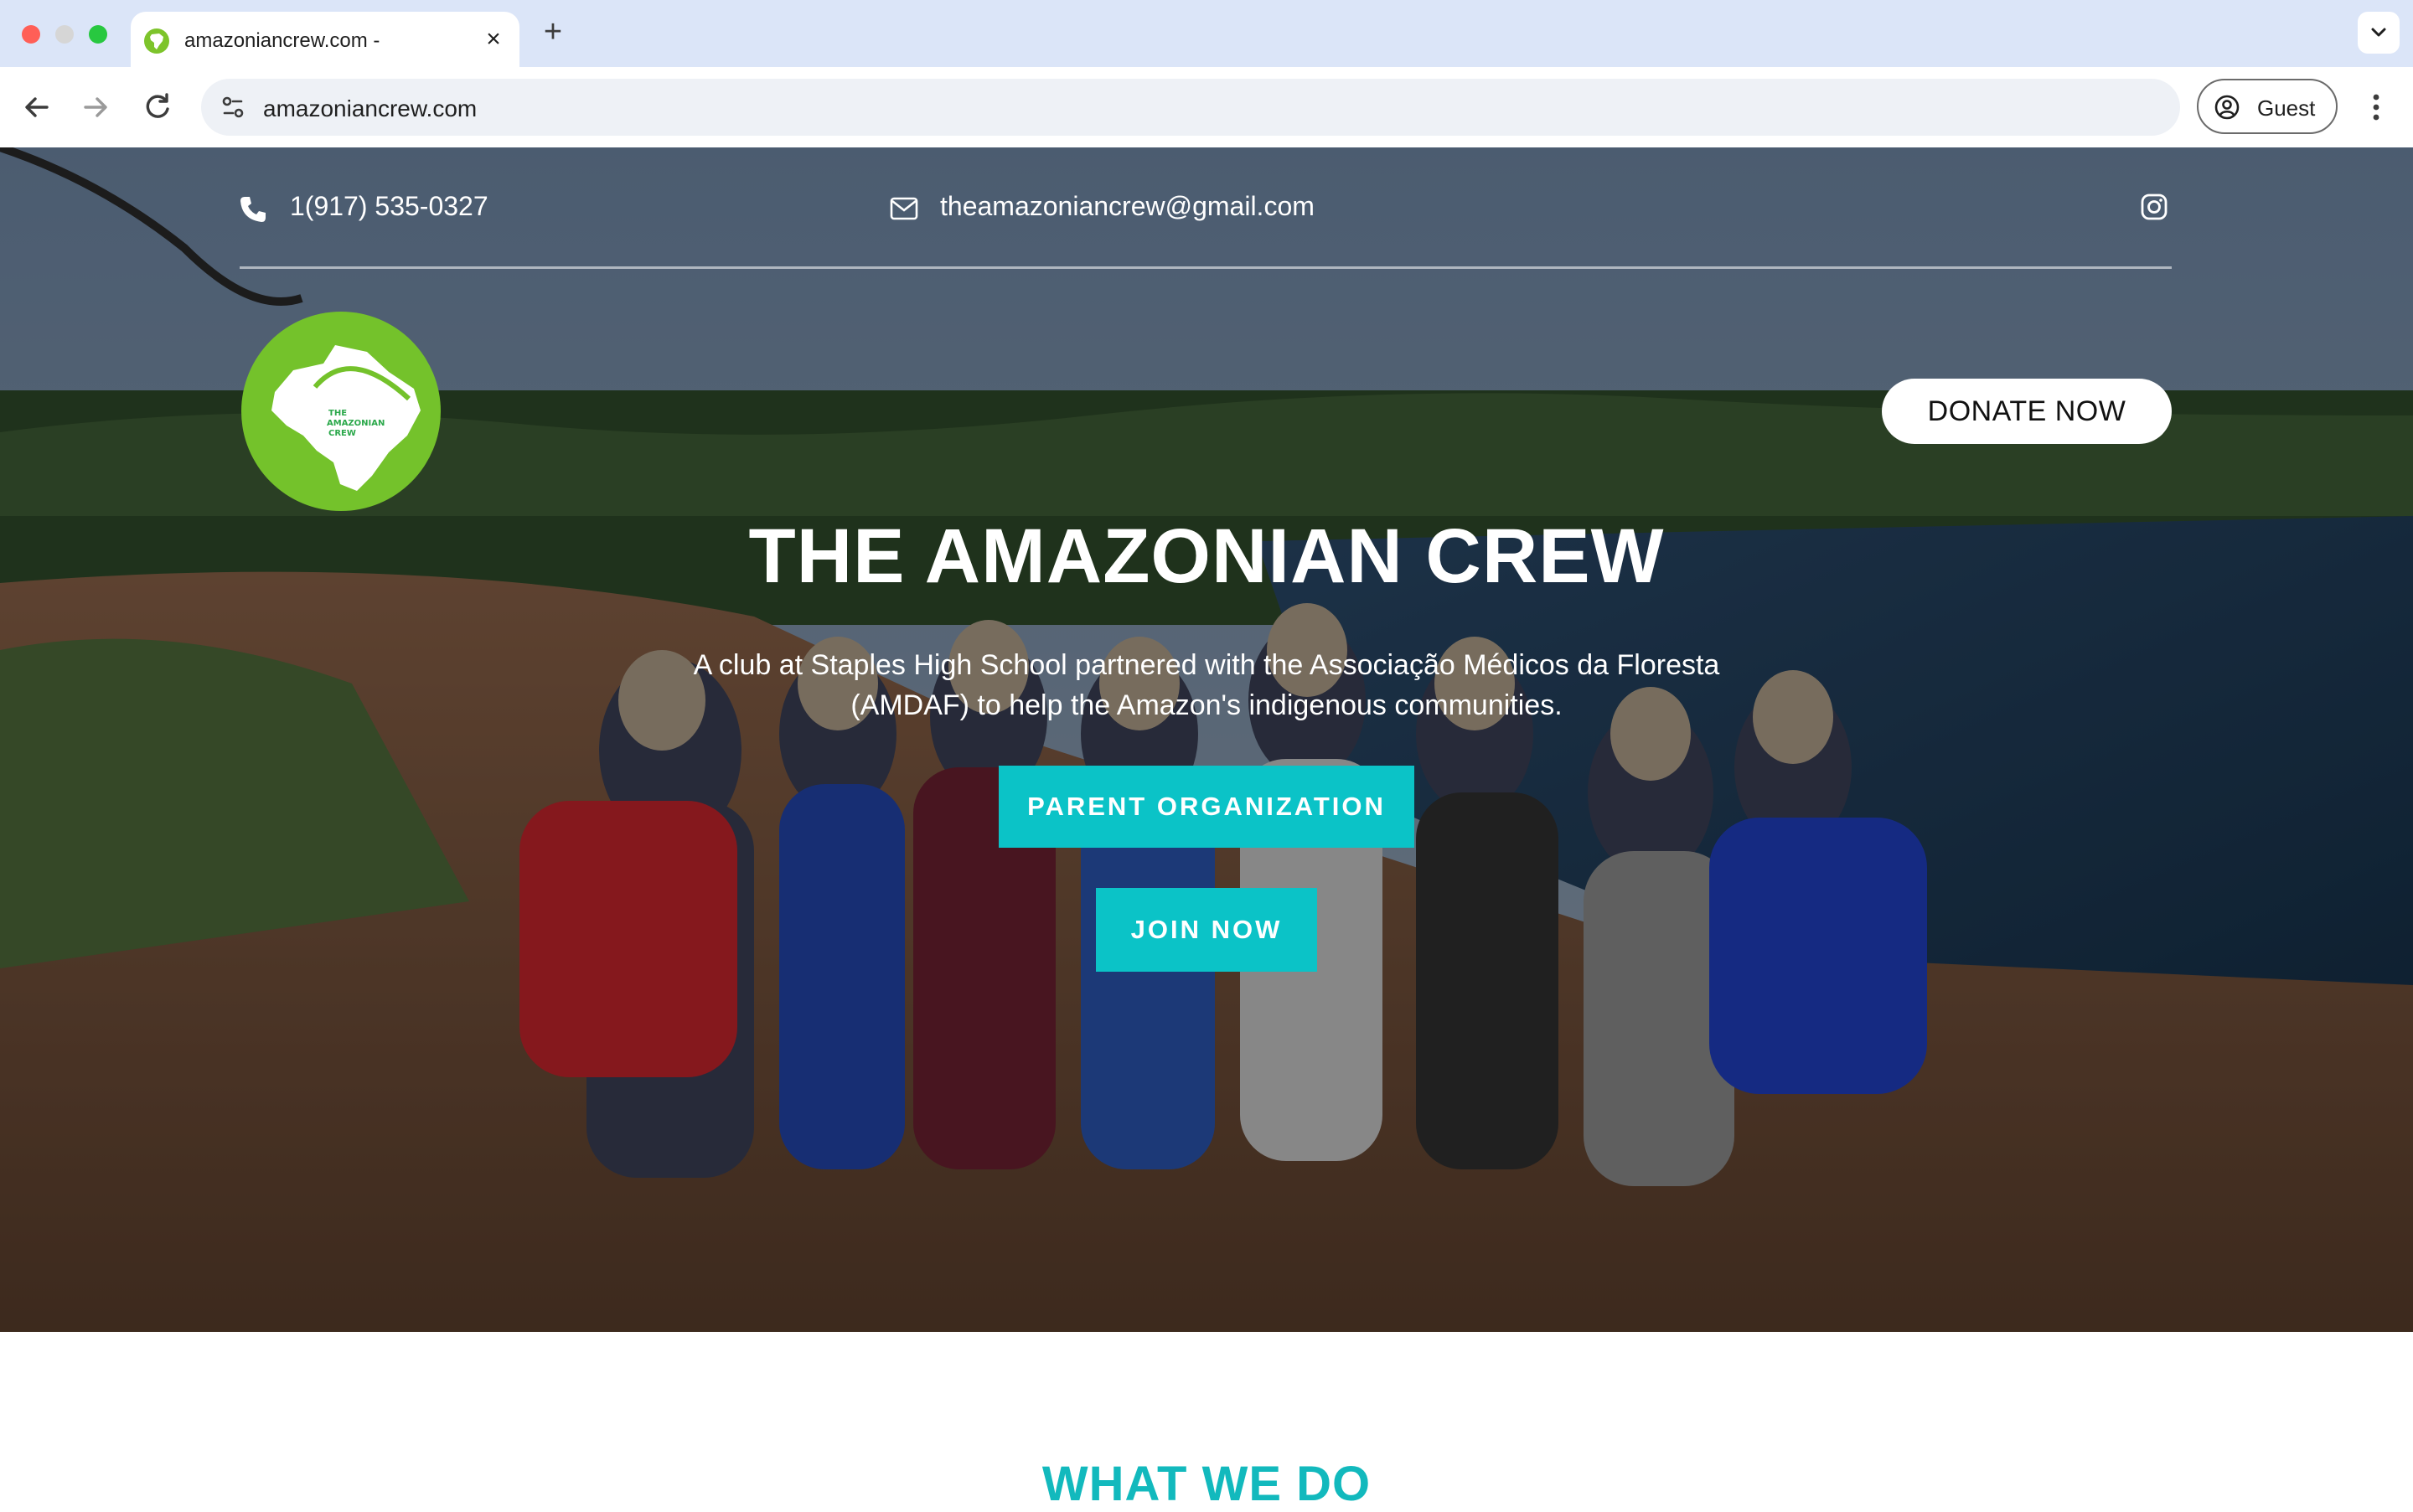  Describe the element at coordinates (389, 206) in the screenshot. I see `contact-phone: 1(917) 535-0327` at that location.